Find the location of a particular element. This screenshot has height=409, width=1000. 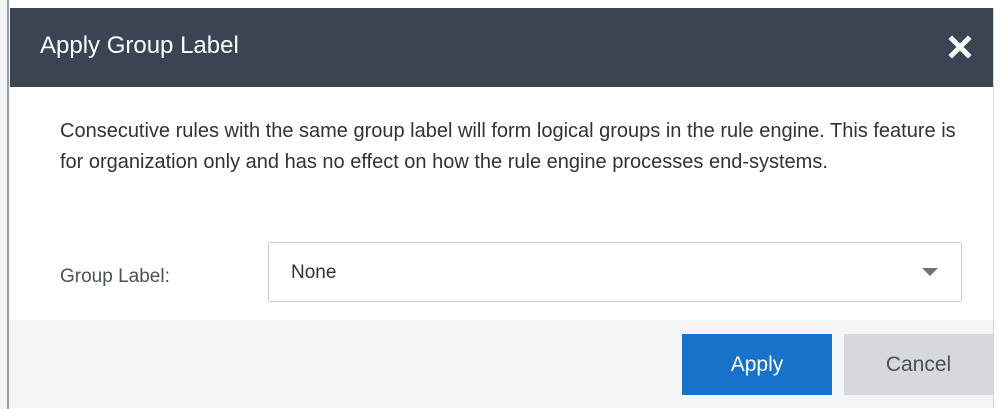

close-button is located at coordinates (960, 47).